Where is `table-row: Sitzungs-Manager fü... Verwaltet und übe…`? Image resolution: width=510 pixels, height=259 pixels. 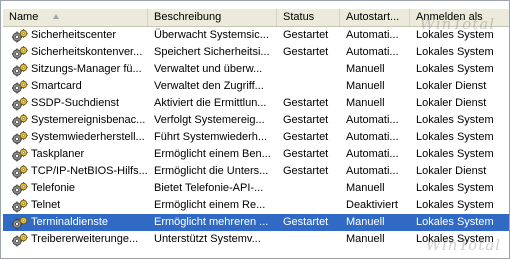 table-row: Sitzungs-Manager fü... Verwaltet und übe… is located at coordinates (256, 69).